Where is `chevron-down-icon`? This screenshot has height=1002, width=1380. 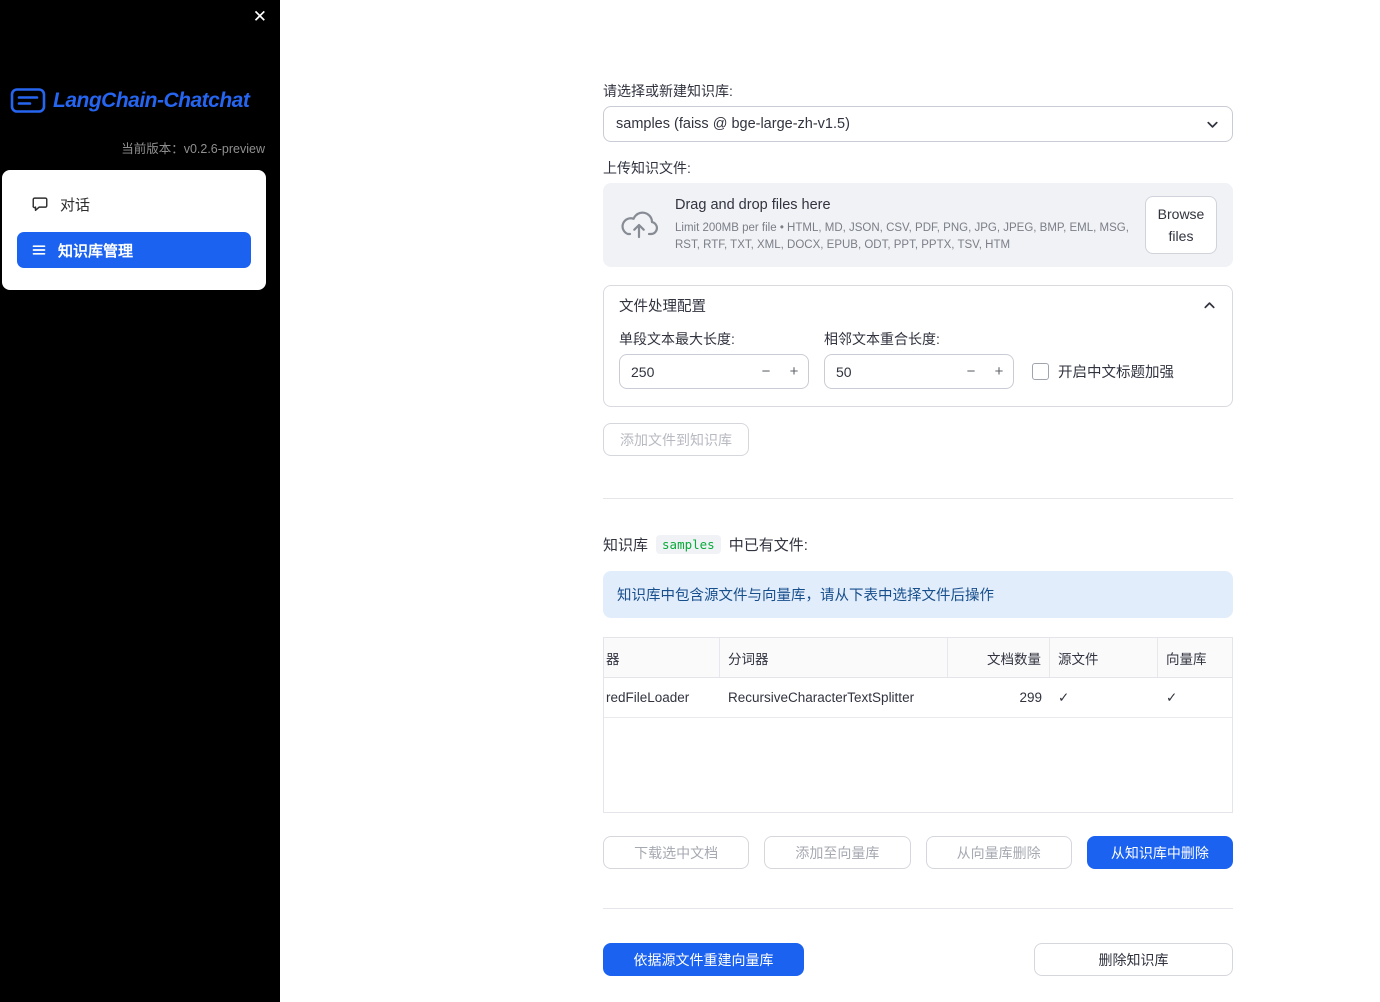 chevron-down-icon is located at coordinates (1212, 124).